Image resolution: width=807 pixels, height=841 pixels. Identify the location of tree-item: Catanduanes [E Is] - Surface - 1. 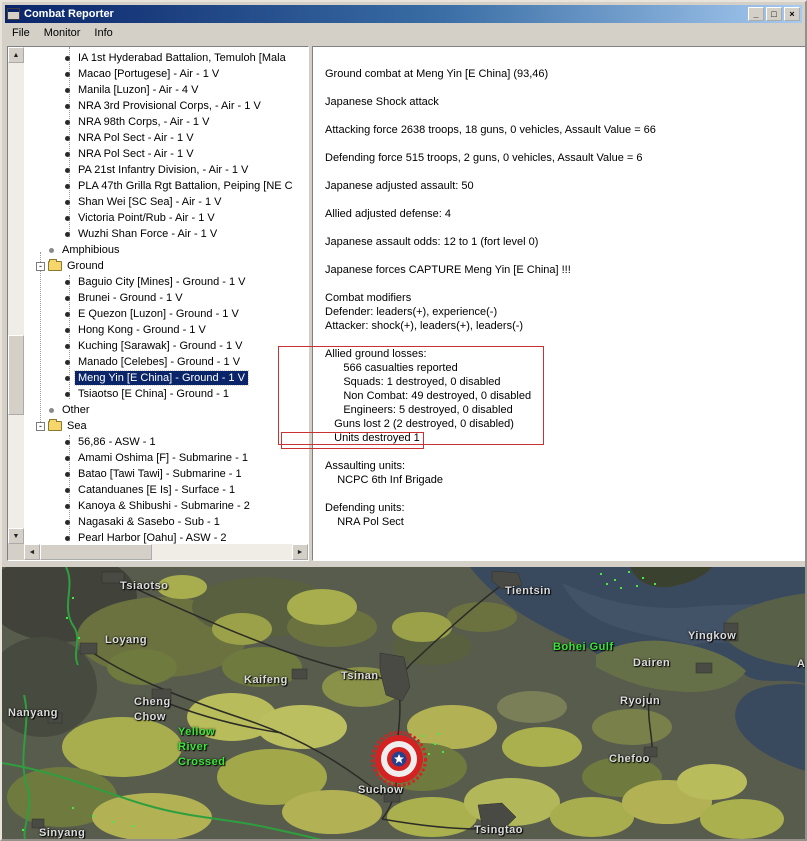
(166, 490).